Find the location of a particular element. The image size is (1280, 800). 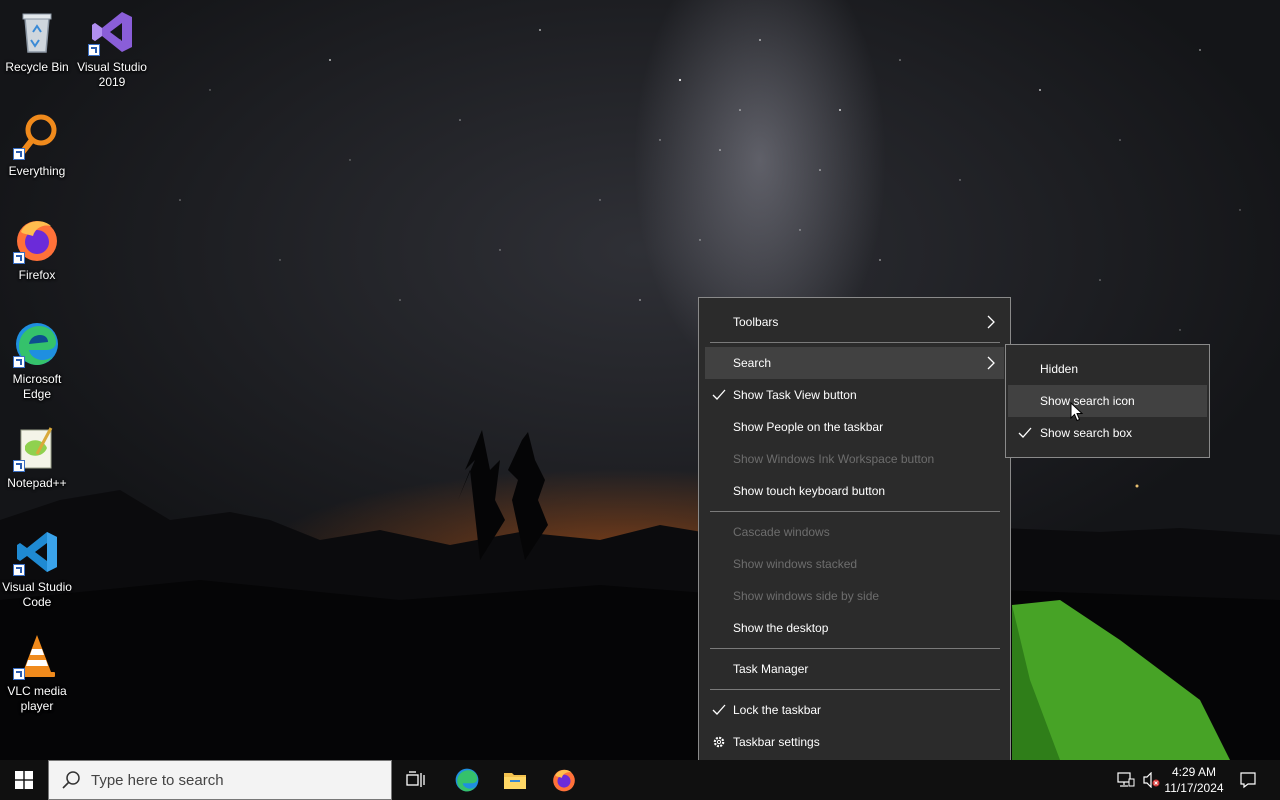

menu-item-label: Show windows side by side is located at coordinates (806, 596).